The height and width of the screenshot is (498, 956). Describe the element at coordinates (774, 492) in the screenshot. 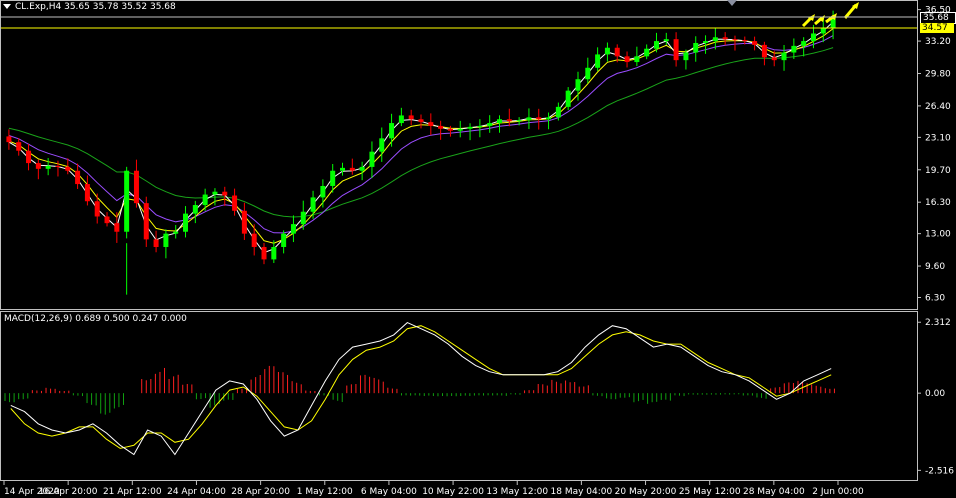

I see `time-tick-label: 28 May 04:00` at that location.